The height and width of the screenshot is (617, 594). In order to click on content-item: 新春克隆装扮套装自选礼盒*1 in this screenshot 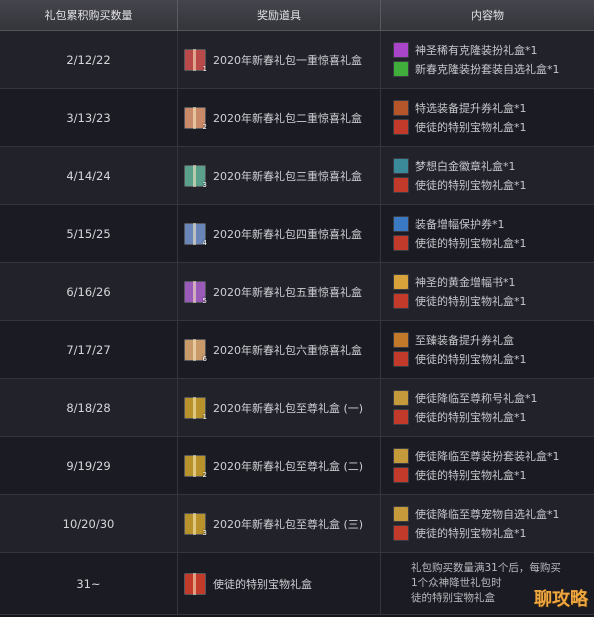, I will do `click(476, 69)`.